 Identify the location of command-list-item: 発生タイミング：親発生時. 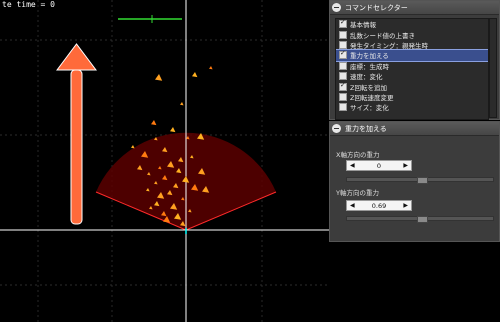
(412, 45).